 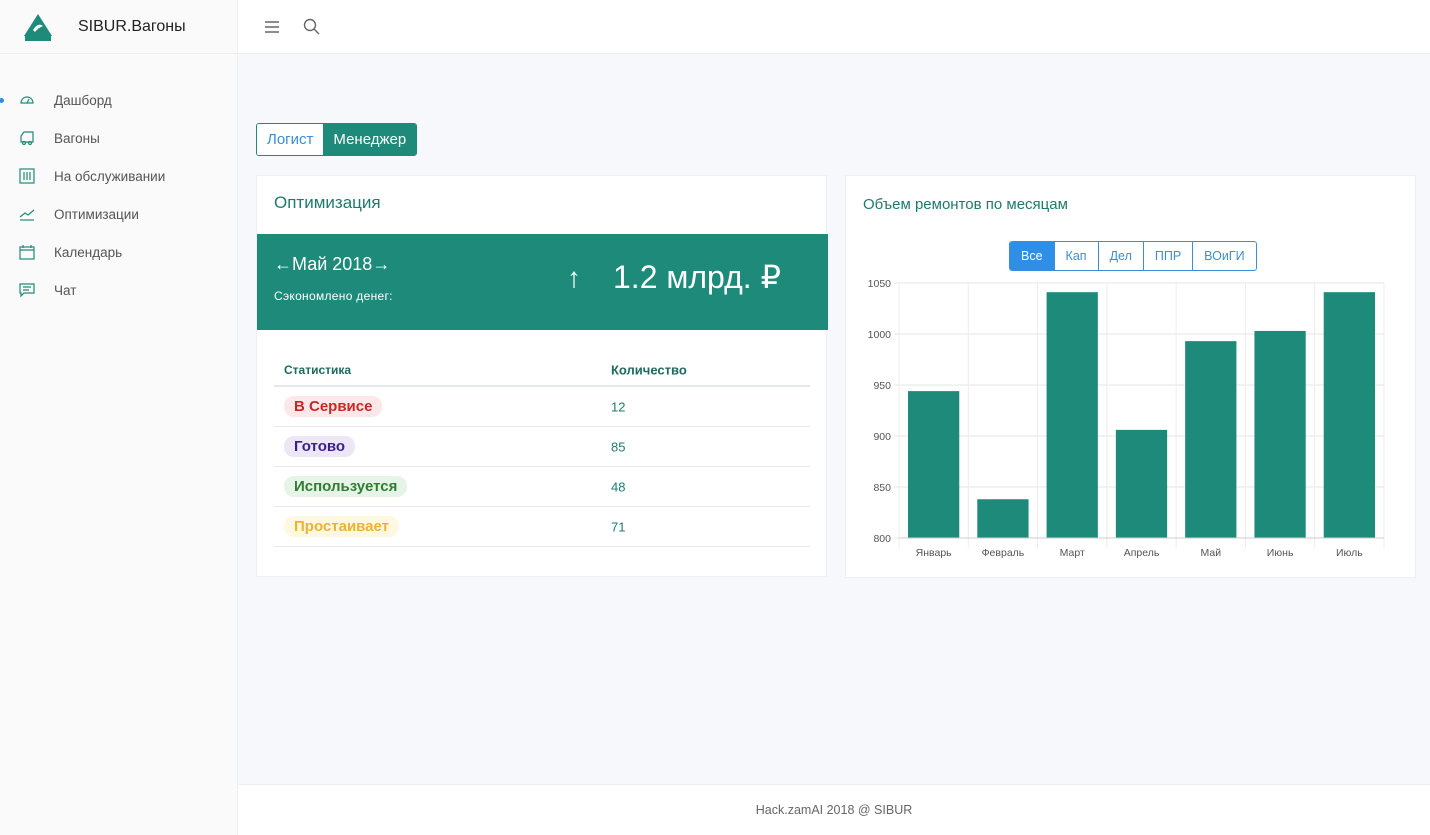 What do you see at coordinates (333, 296) in the screenshot?
I see `saved-label: Сэкономлено денег:` at bounding box center [333, 296].